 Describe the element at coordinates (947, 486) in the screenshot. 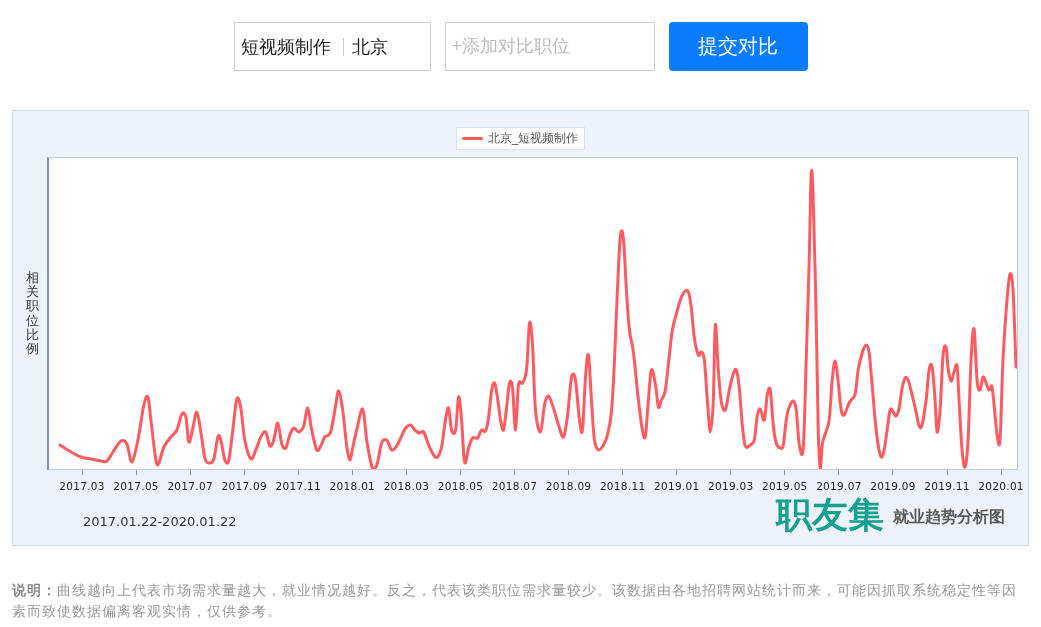

I see `x-axis-tick-label: 2019.11` at that location.